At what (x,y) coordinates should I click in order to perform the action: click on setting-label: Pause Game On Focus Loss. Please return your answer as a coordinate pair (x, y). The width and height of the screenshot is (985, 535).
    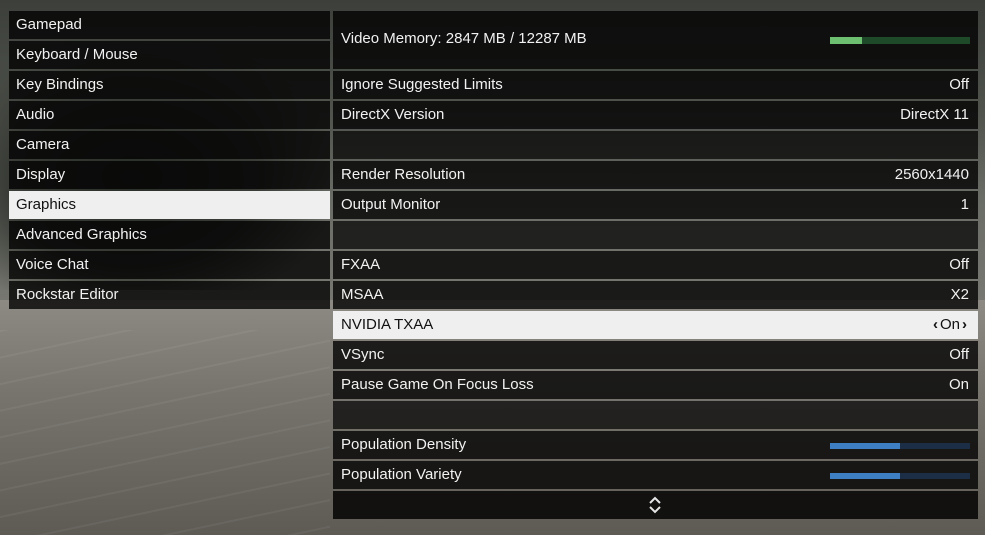
    Looking at the image, I should click on (437, 384).